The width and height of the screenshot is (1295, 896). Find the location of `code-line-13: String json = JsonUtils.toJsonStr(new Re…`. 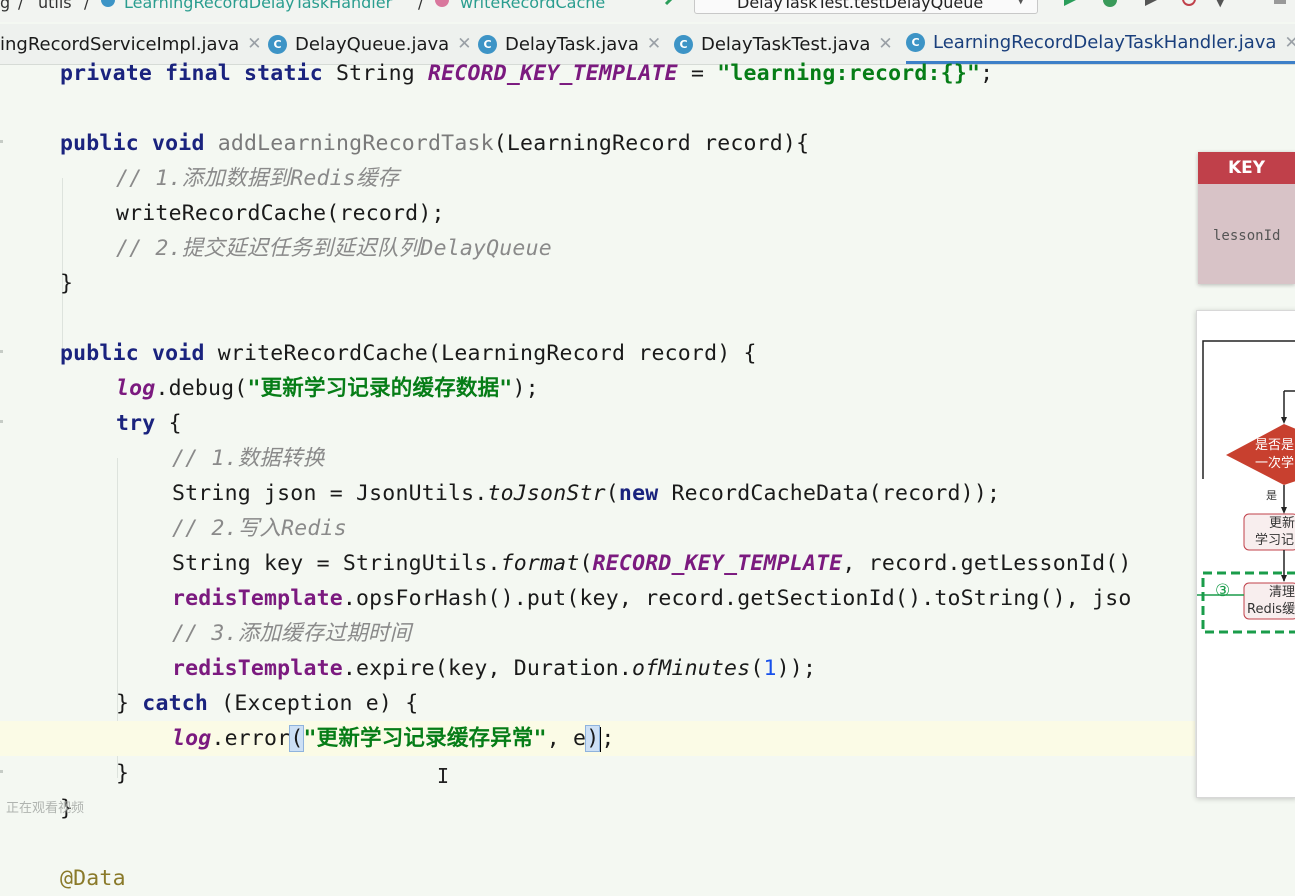

code-line-13: String json = JsonUtils.toJsonStr(new Re… is located at coordinates (586, 493).